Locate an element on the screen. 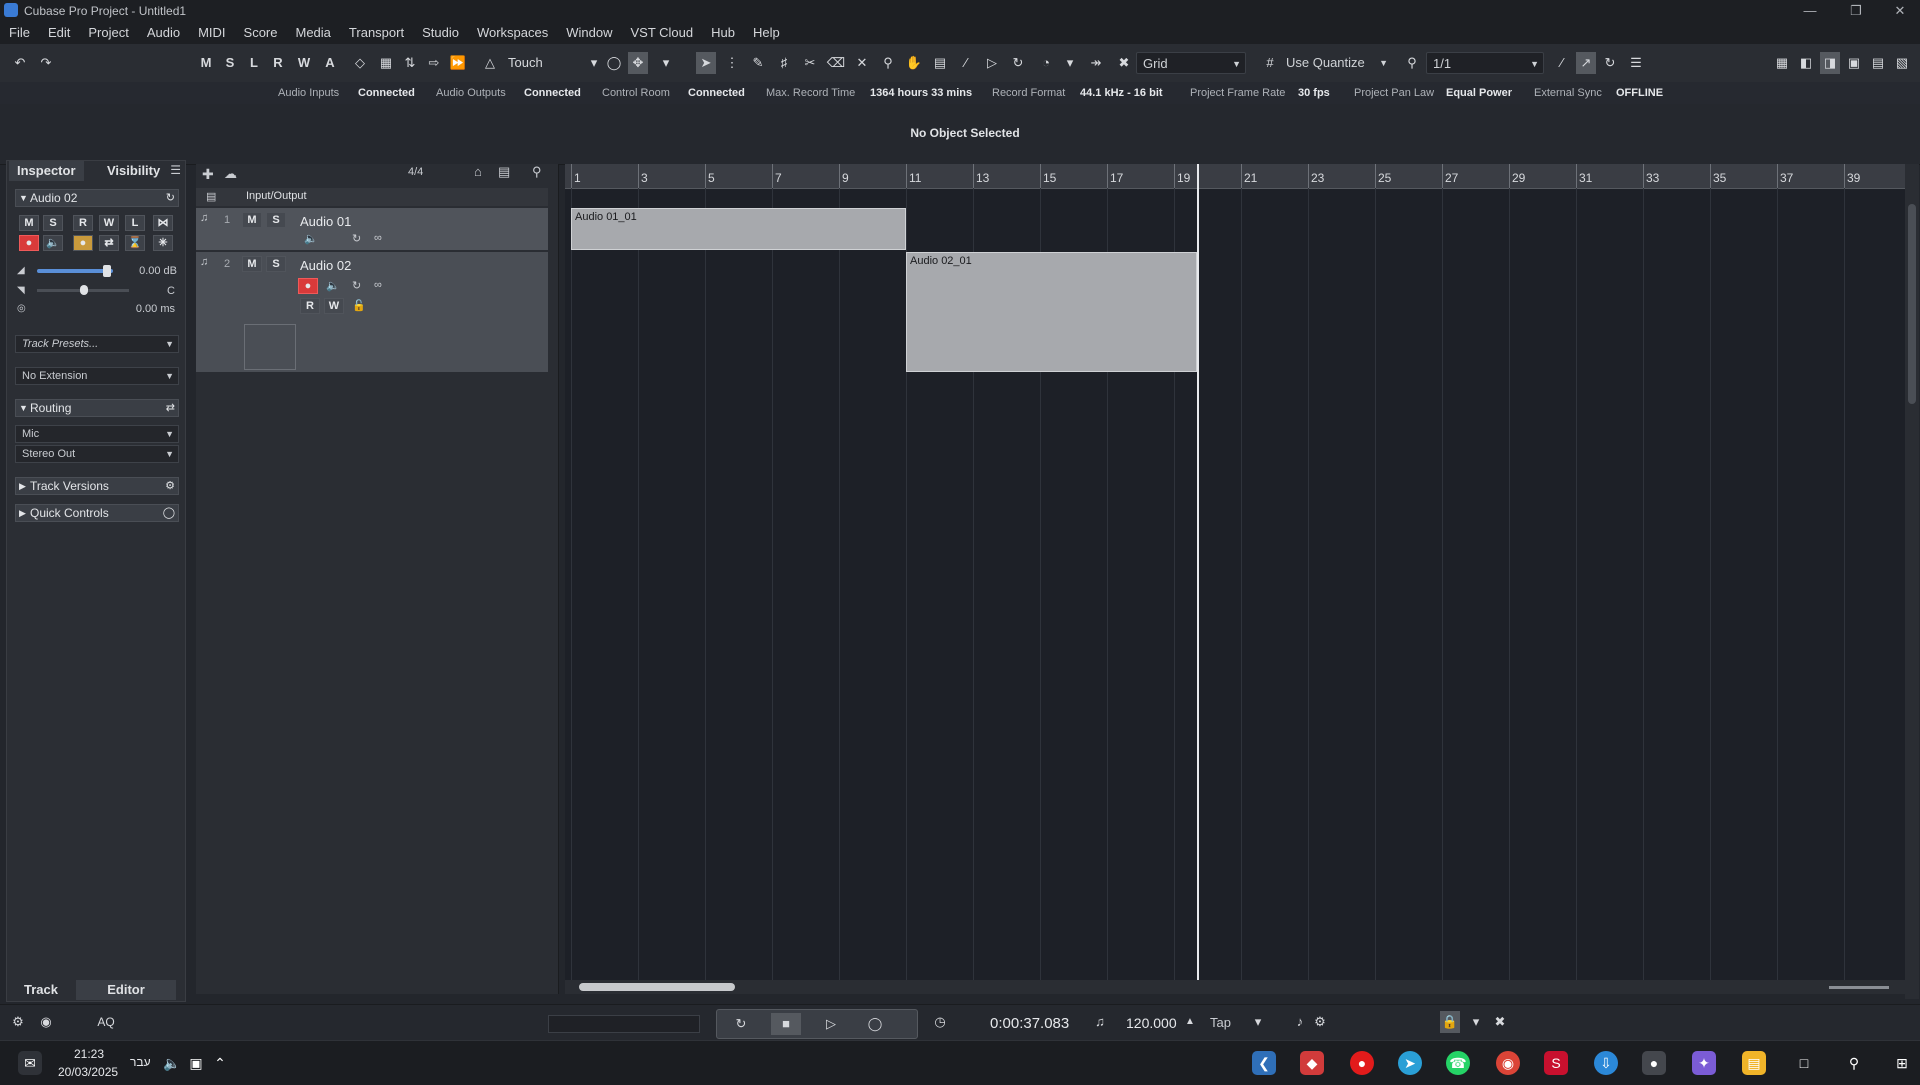  fast-forward-icon: ⏩ is located at coordinates (458, 63).